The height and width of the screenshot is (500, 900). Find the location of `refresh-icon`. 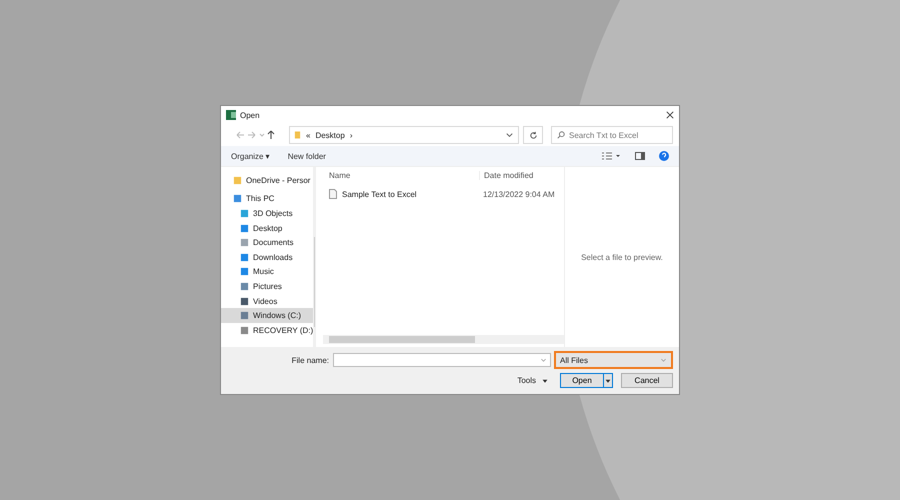

refresh-icon is located at coordinates (533, 135).